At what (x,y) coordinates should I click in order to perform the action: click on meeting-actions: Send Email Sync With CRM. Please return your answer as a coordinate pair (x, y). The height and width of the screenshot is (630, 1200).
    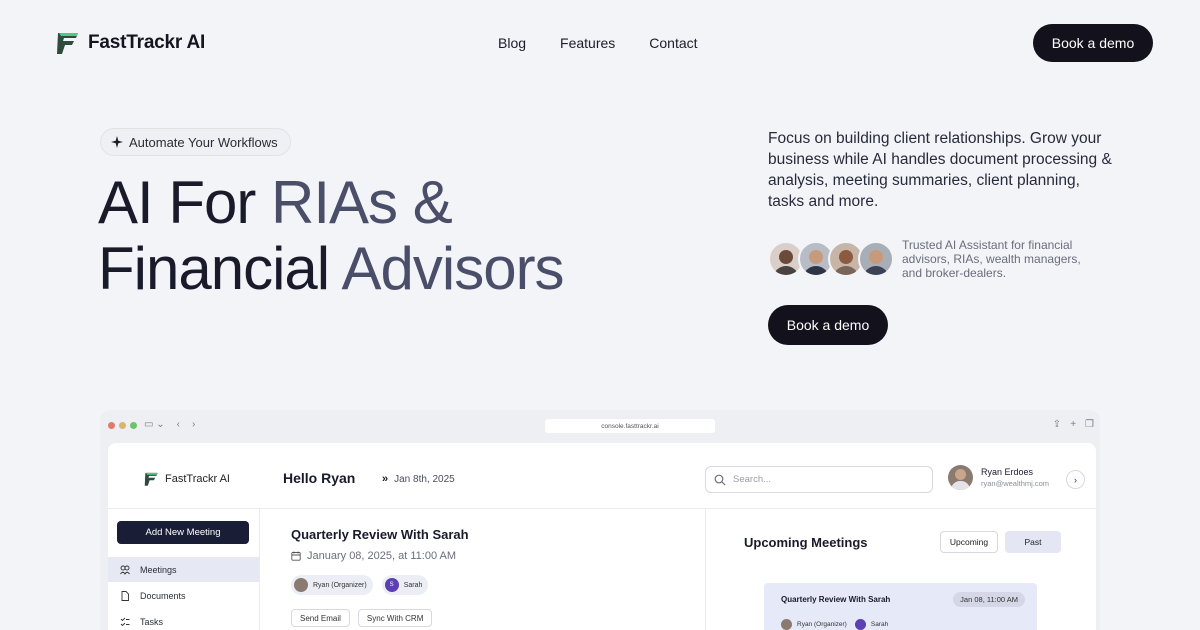
    Looking at the image, I should click on (380, 618).